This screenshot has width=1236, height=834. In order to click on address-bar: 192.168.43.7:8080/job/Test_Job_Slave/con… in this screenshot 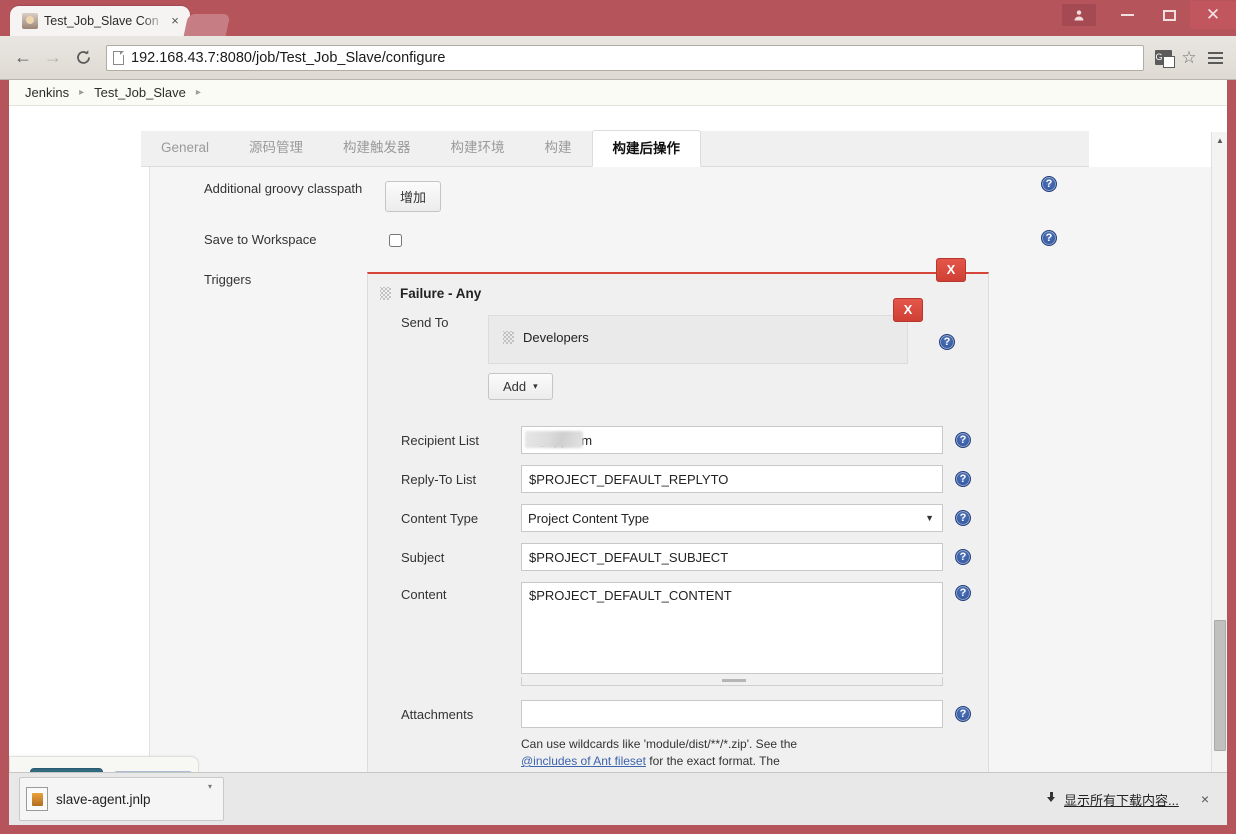, I will do `click(625, 57)`.